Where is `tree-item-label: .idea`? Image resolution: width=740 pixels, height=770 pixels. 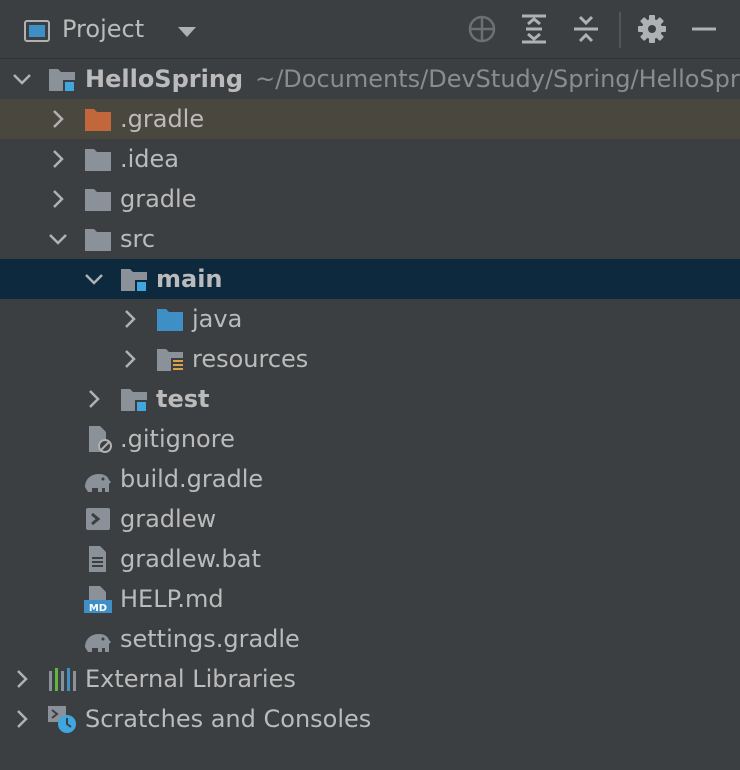
tree-item-label: .idea is located at coordinates (150, 159).